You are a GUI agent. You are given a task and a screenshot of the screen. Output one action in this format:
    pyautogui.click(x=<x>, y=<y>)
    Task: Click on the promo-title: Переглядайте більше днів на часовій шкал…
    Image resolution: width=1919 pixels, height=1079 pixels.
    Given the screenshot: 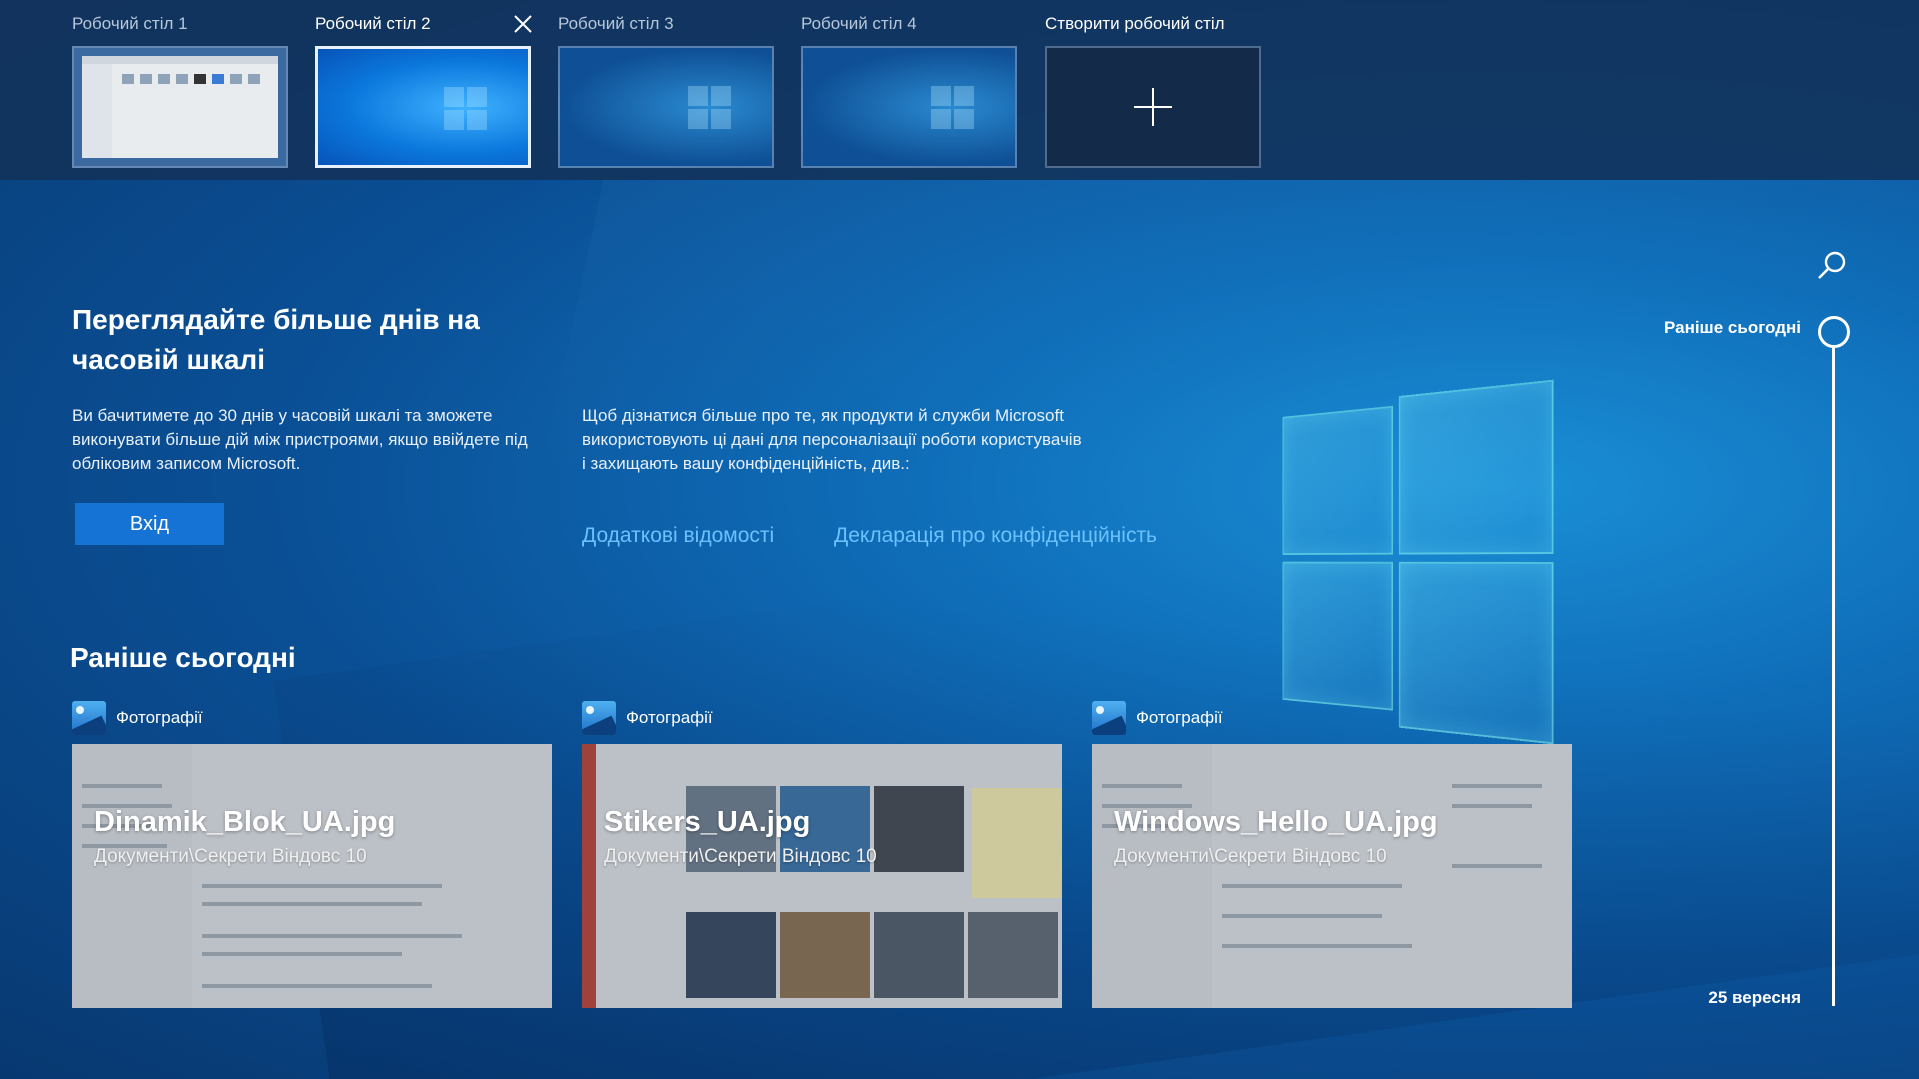 What is the action you would take?
    pyautogui.click(x=276, y=339)
    